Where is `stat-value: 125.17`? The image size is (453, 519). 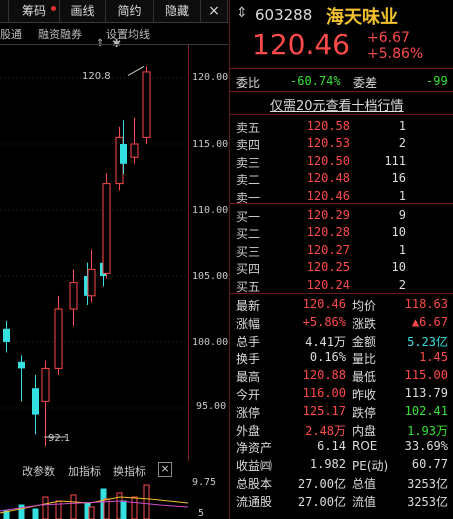
stat-value: 125.17 is located at coordinates (324, 410).